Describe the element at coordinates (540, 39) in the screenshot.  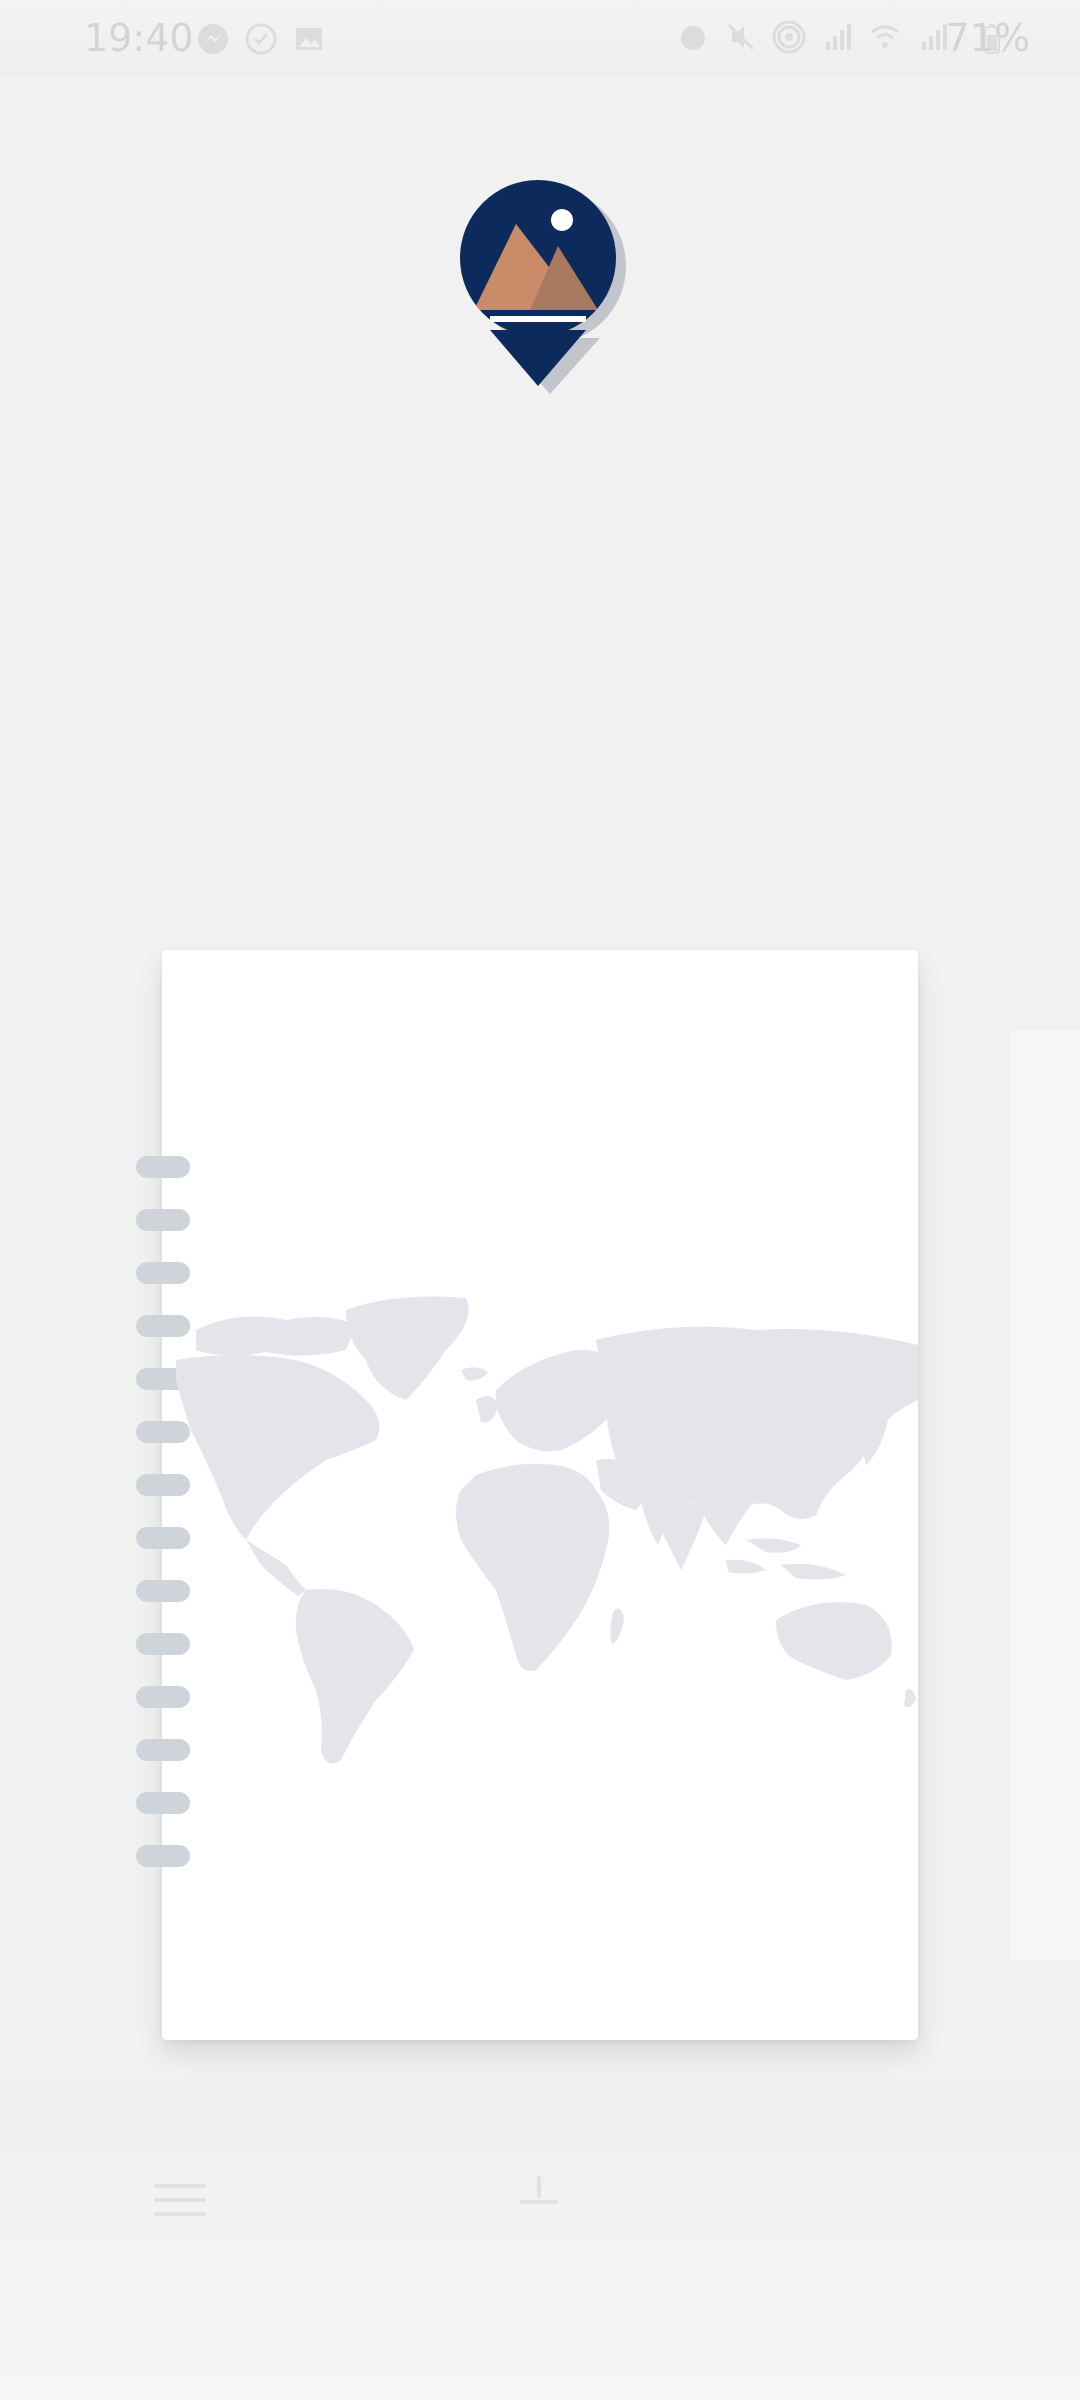
I see `status-bar: 19:40 71%` at that location.